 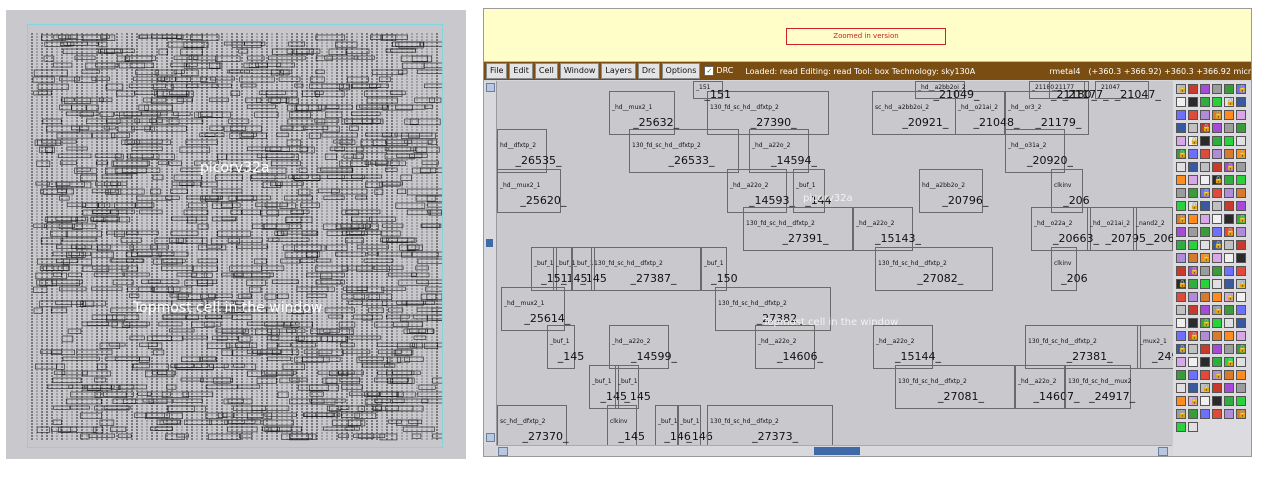 What do you see at coordinates (490, 437) in the screenshot?
I see `scroll-down-icon` at bounding box center [490, 437].